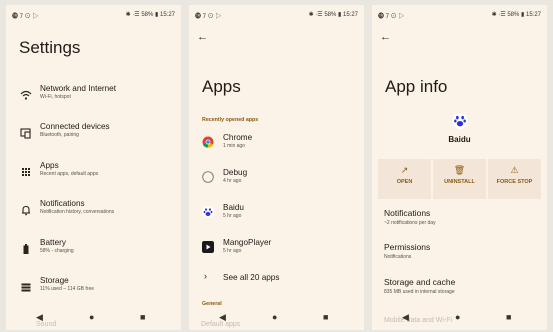 Image resolution: width=553 pixels, height=332 pixels. I want to click on battery-icon, so click(26, 249).